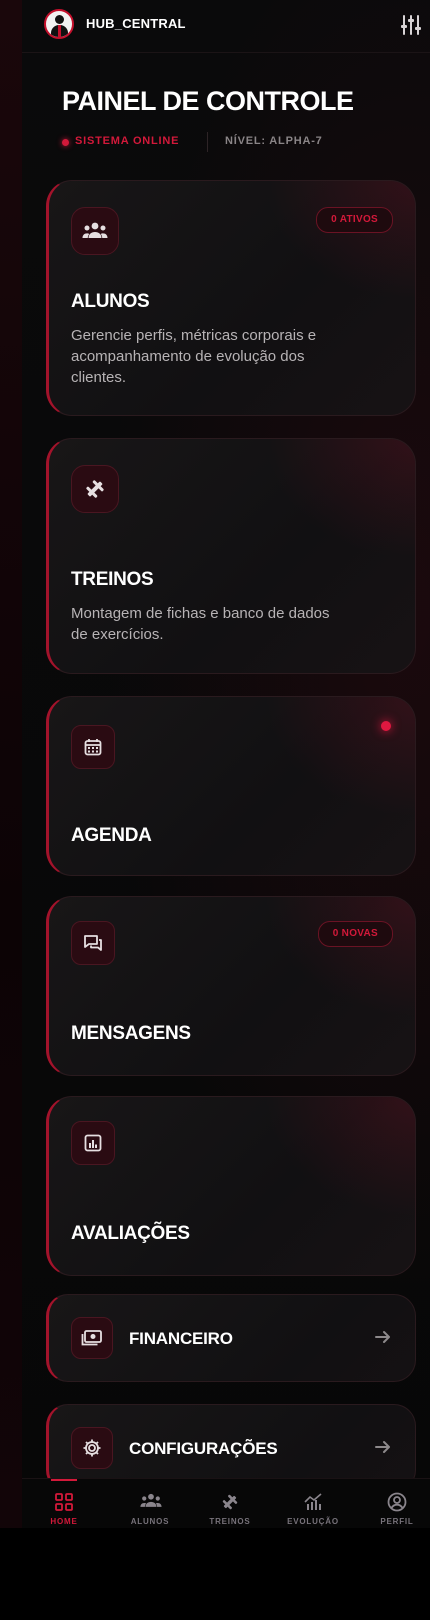 This screenshot has height=1620, width=430. Describe the element at coordinates (208, 101) in the screenshot. I see `page-title: PAINEL DE CONTROLE` at that location.